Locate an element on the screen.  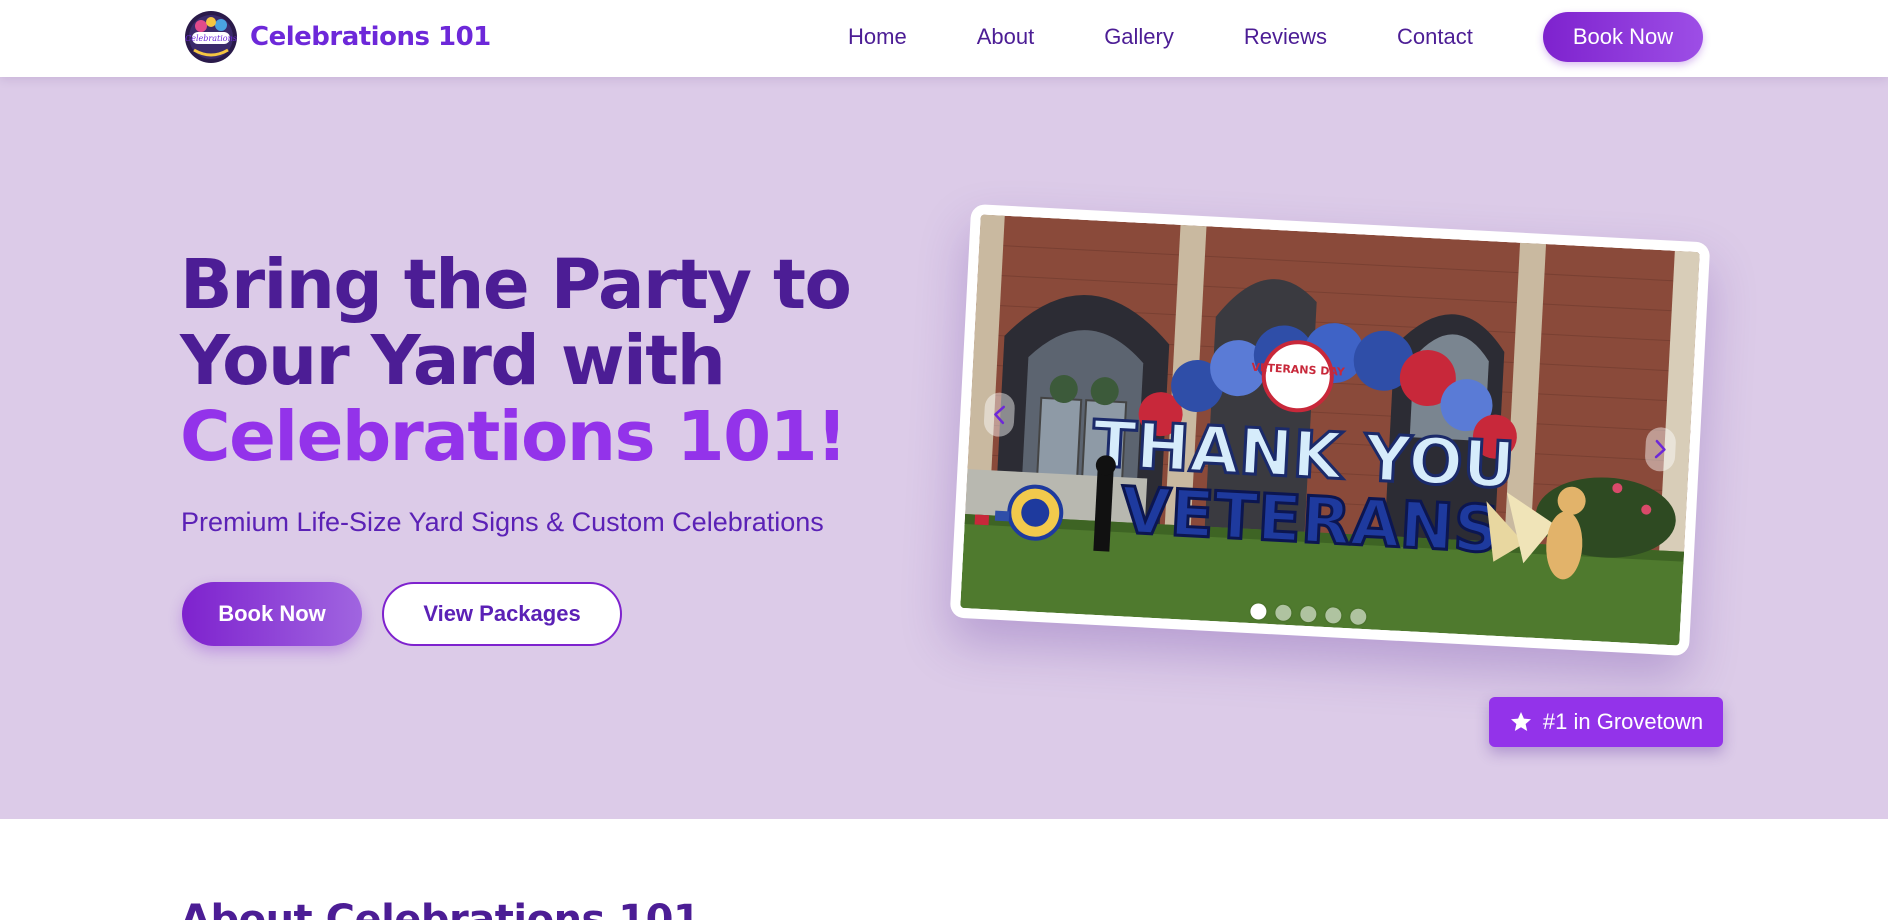
chevron-right-icon is located at coordinates (1660, 449).